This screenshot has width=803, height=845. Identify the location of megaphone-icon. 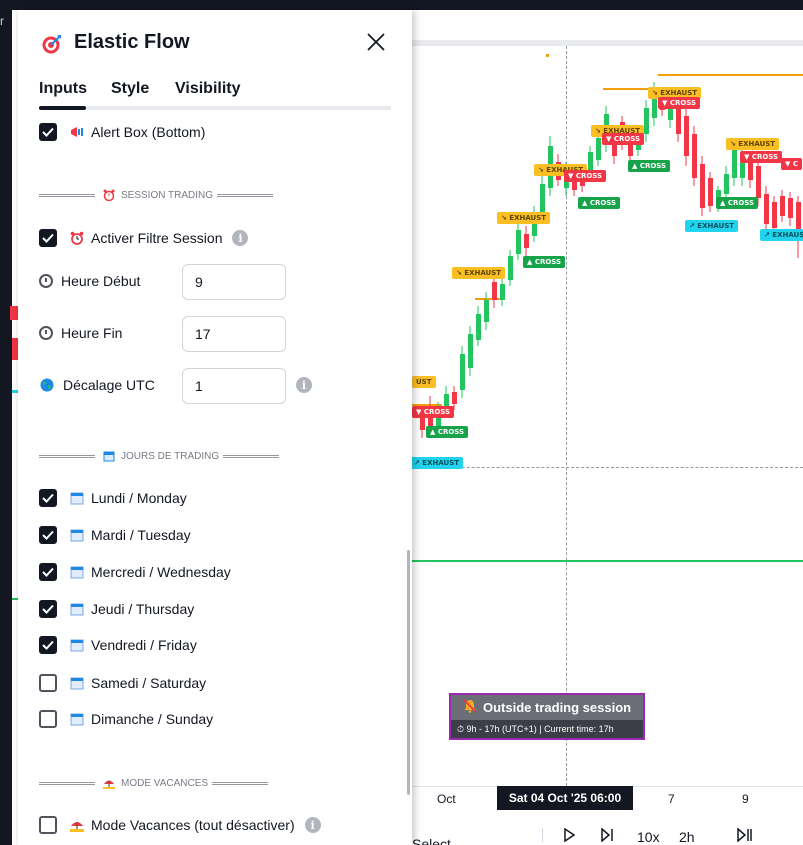
(77, 132).